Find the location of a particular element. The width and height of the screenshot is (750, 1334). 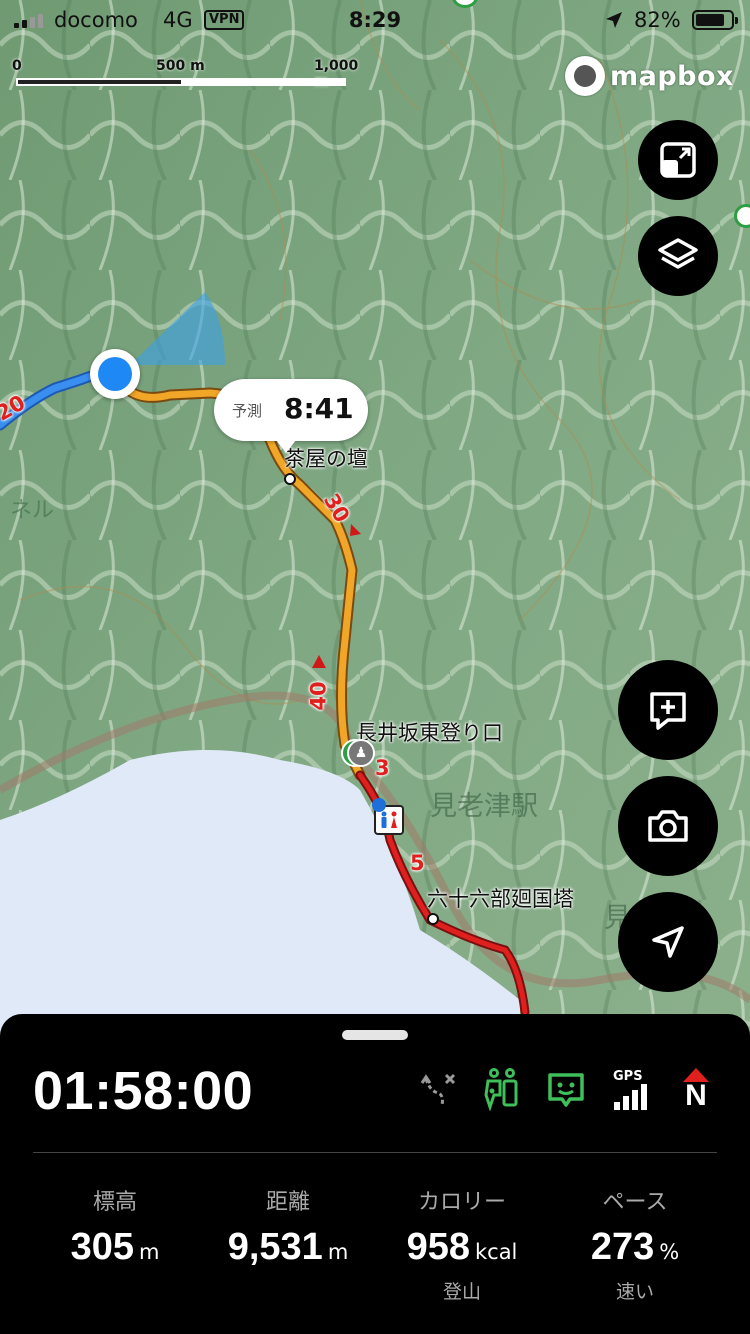

signpost-icon: ♟ is located at coordinates (361, 753).